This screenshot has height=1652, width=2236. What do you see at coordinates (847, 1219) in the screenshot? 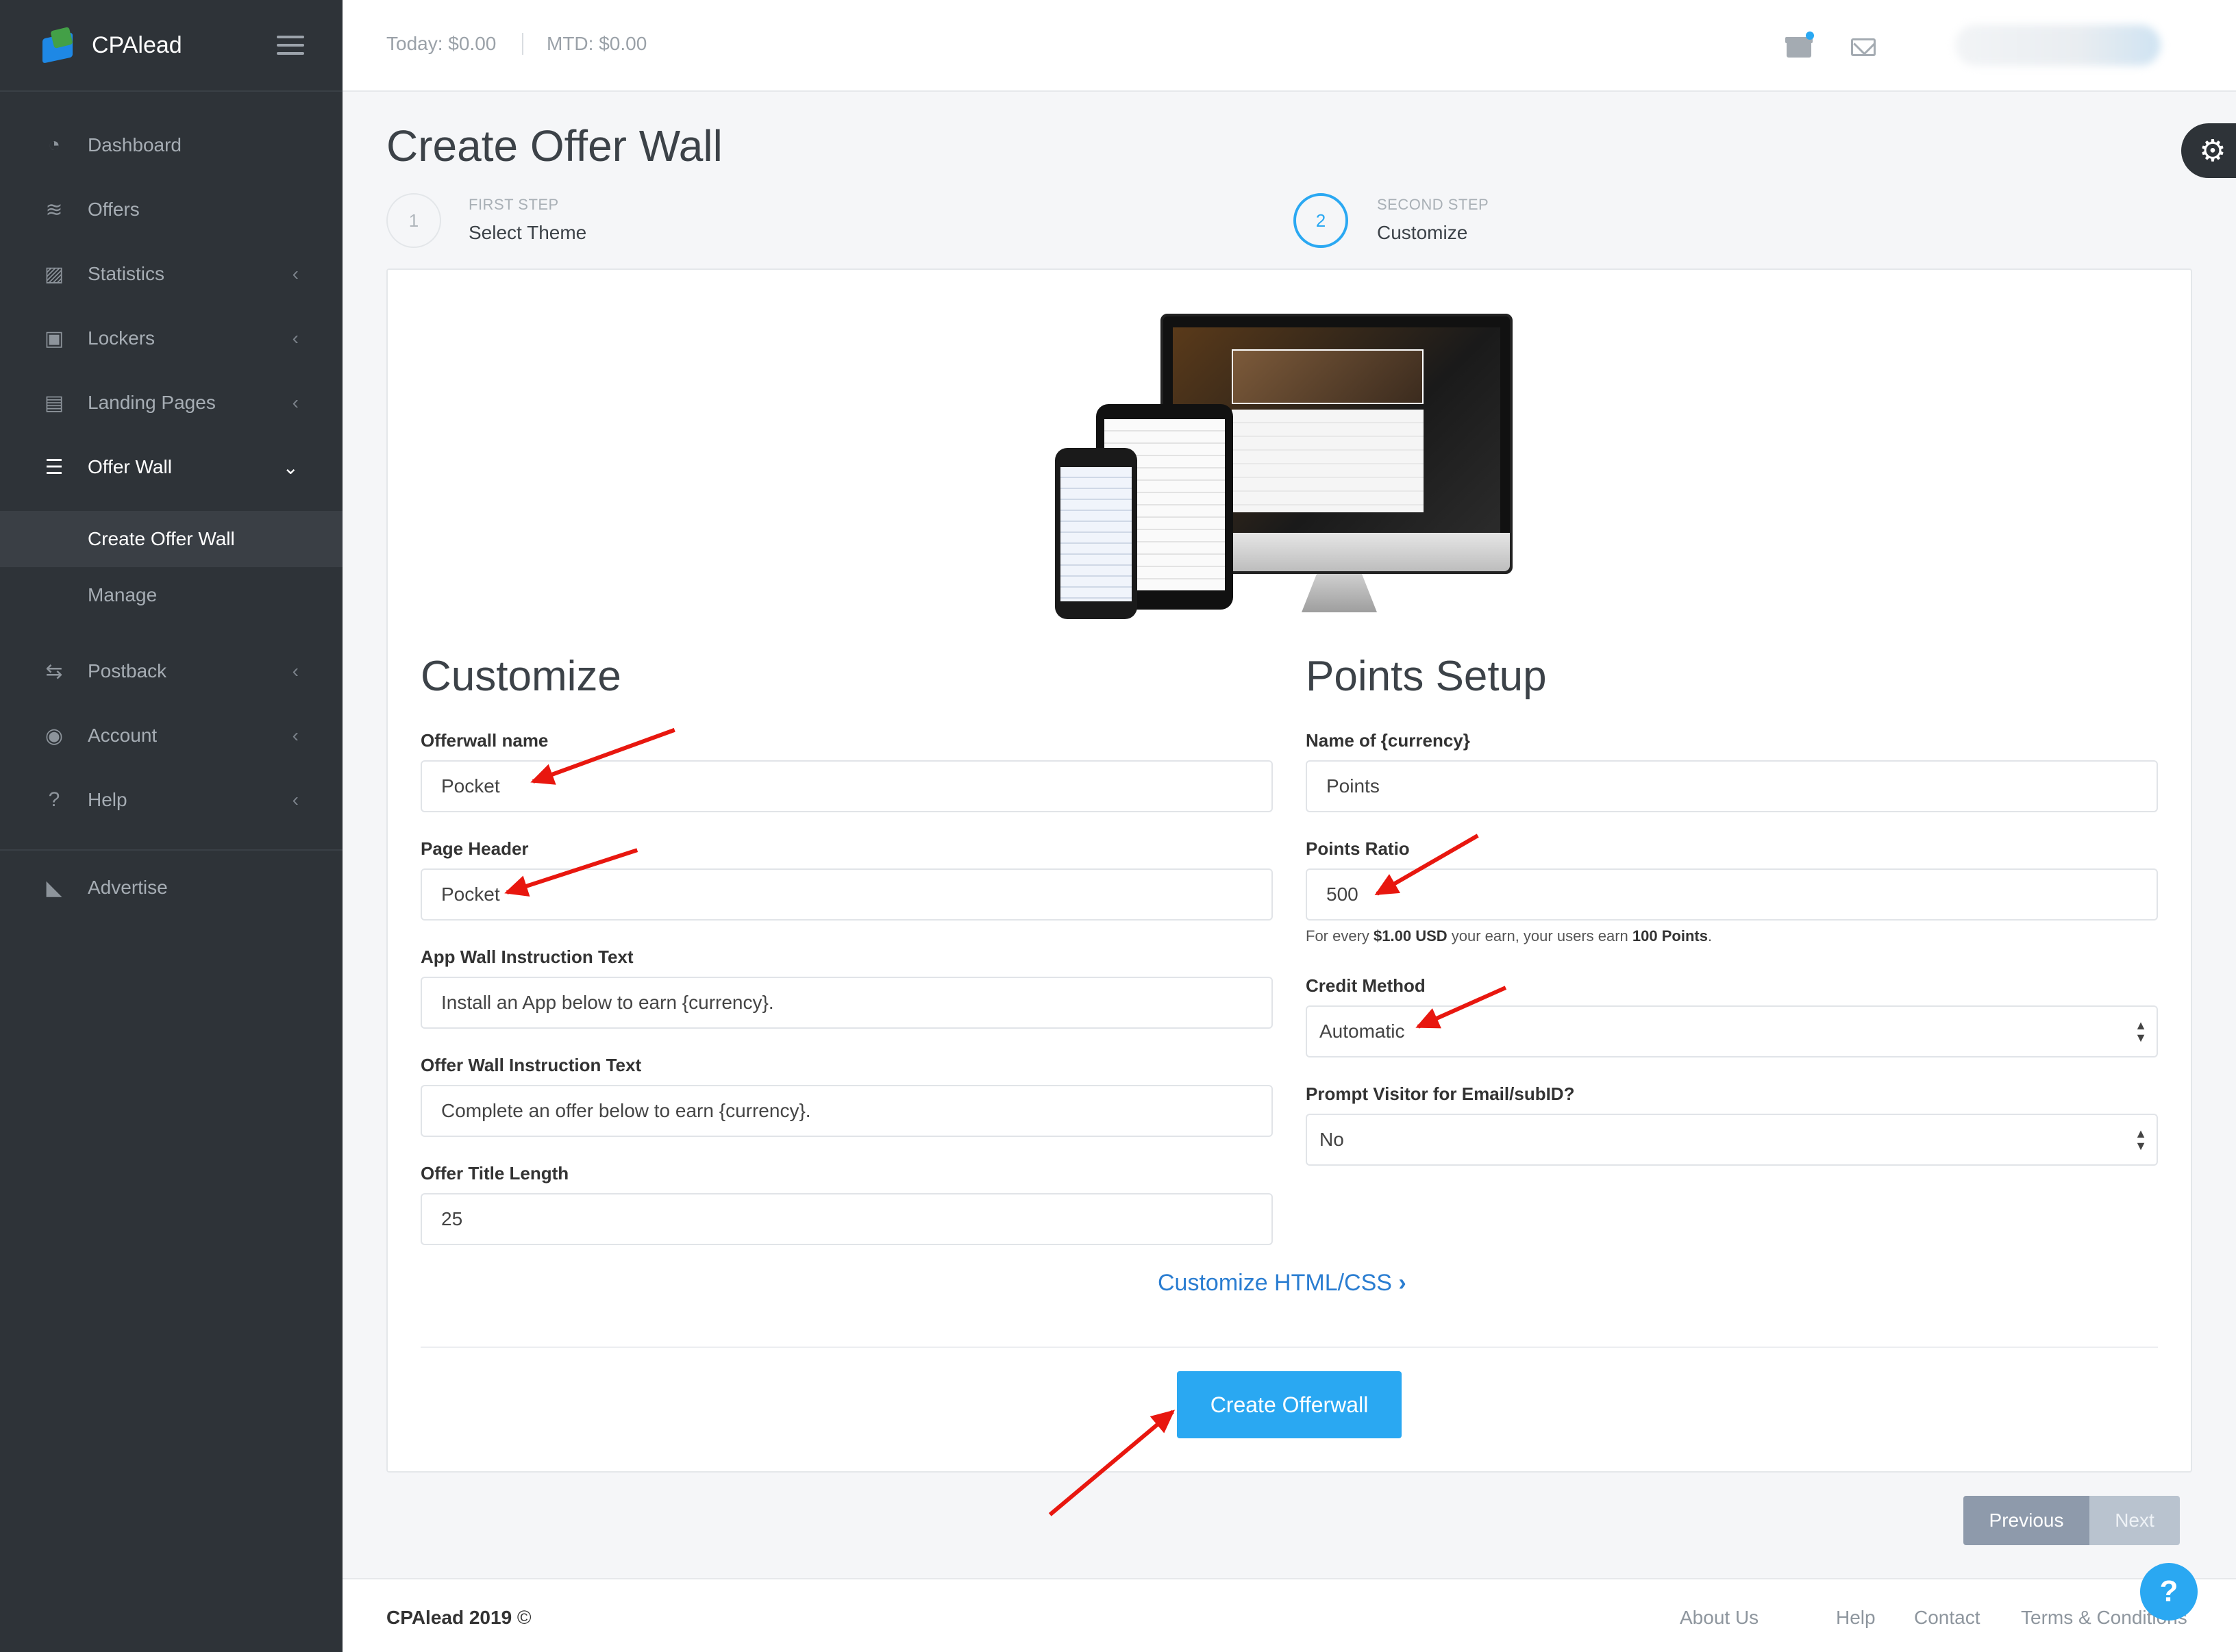
I see `offer-title-length-input: 25` at bounding box center [847, 1219].